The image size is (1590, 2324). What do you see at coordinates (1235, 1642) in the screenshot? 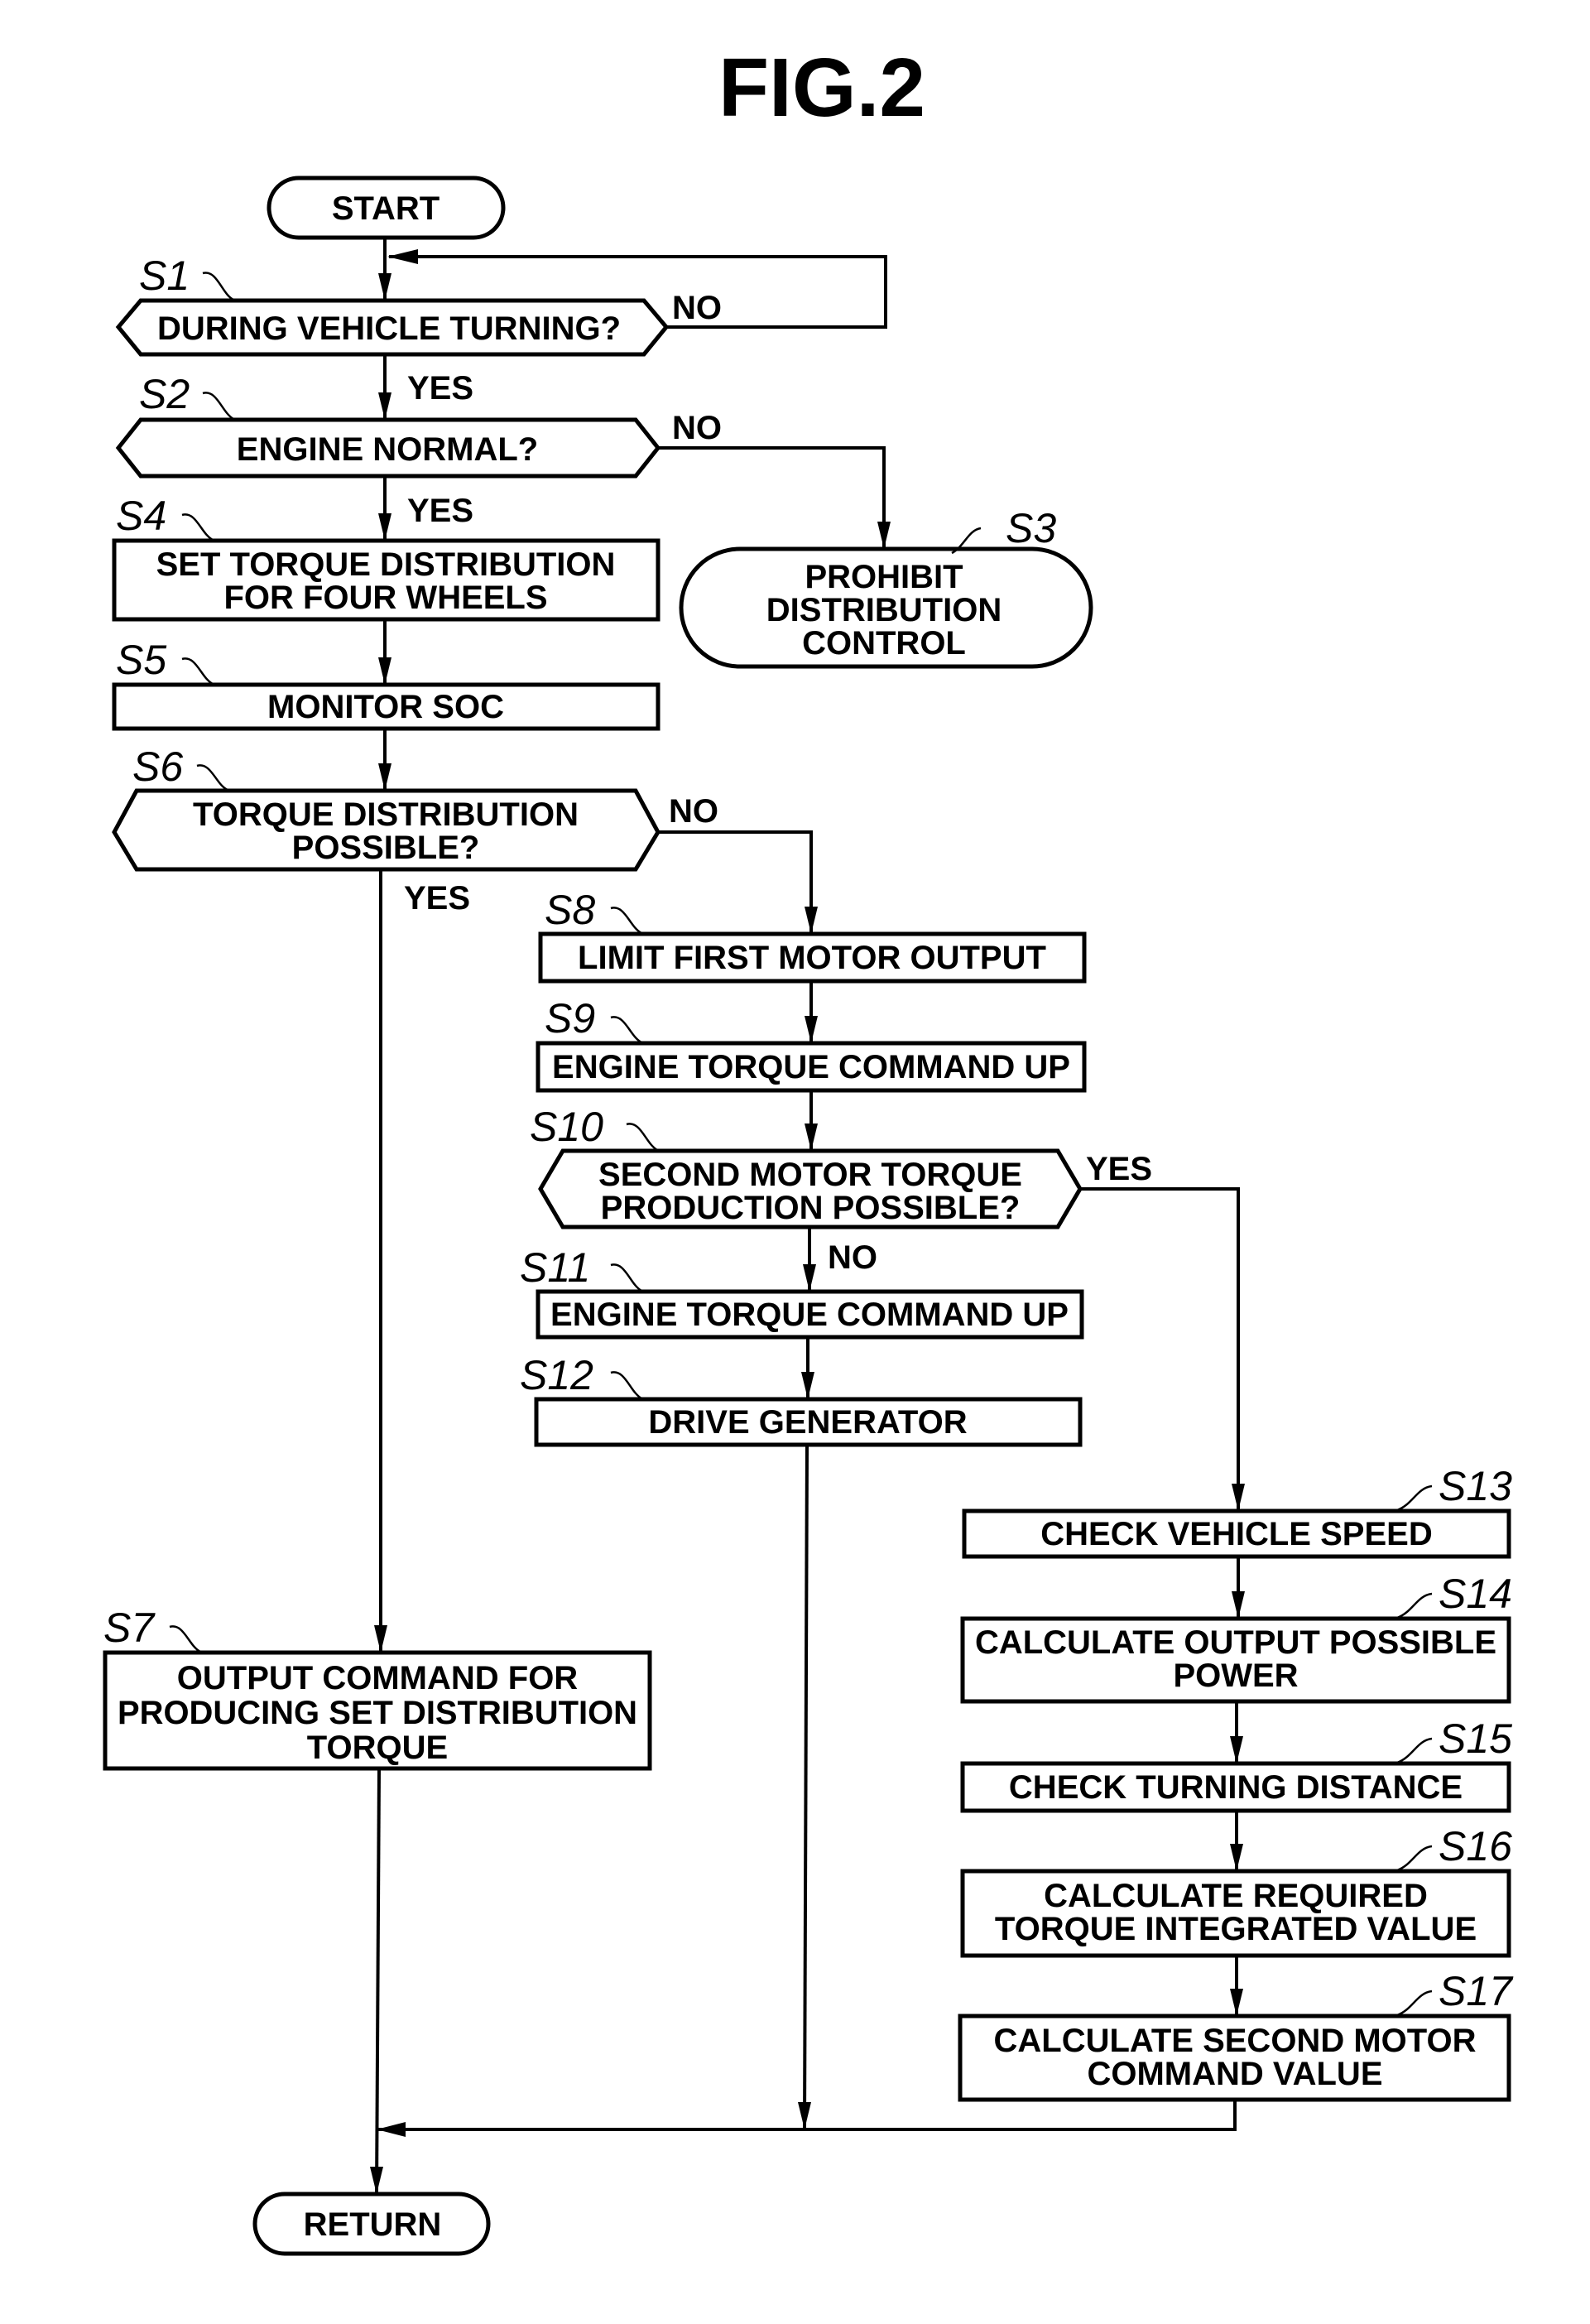
I see `step-s14-line-1: CALCULATE OUTPUT POSSIBLE` at bounding box center [1235, 1642].